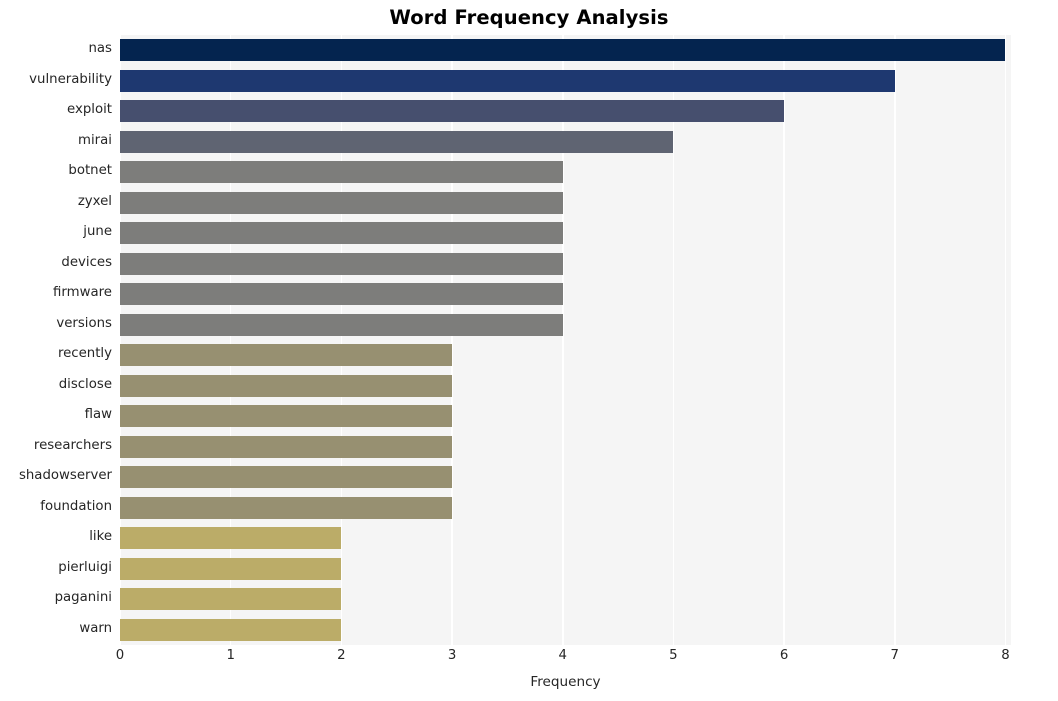 The image size is (1058, 701). Describe the element at coordinates (70, 79) in the screenshot. I see `y-tick-label-vulnerability: vulnerability` at that location.